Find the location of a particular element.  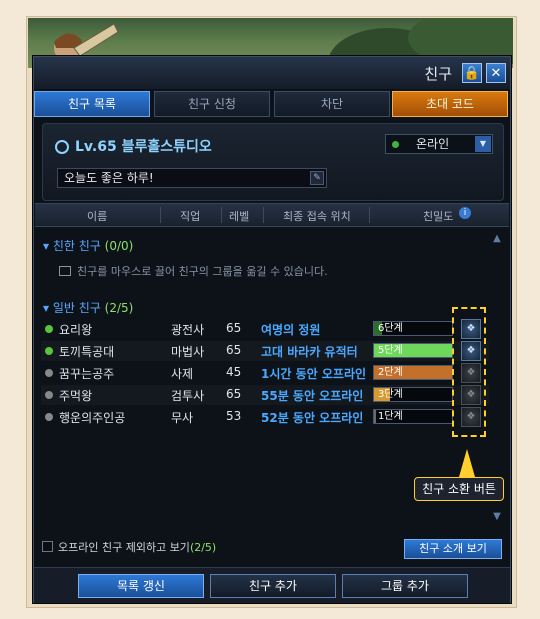

intimacy-label: 6단계 is located at coordinates (390, 328).